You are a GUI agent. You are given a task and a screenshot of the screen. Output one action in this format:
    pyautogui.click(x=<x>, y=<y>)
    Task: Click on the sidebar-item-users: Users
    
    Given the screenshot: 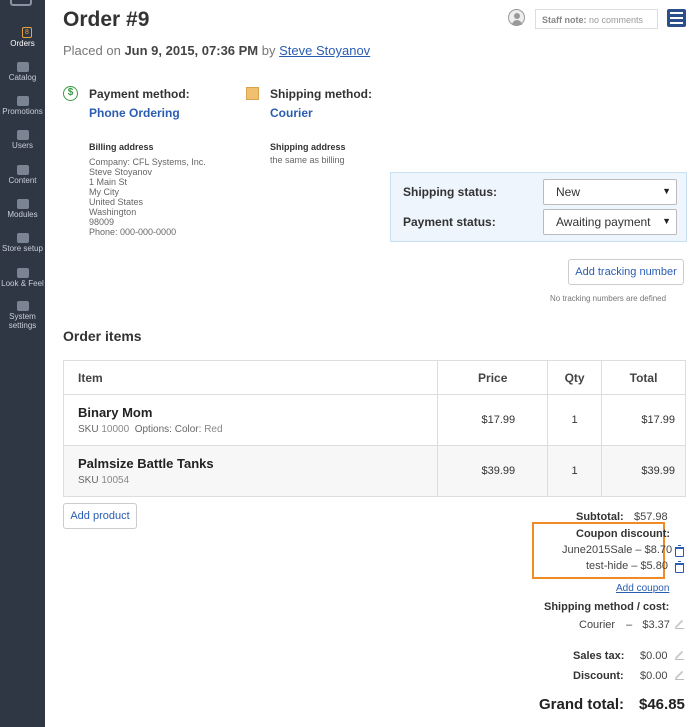 What is the action you would take?
    pyautogui.click(x=22, y=140)
    